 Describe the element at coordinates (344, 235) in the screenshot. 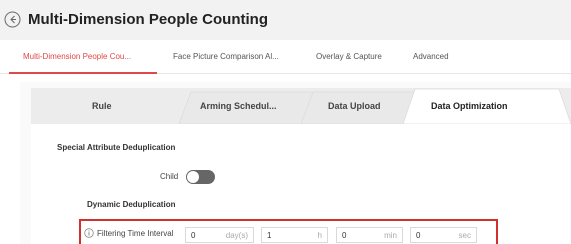

I see `minutes-value: 0` at that location.